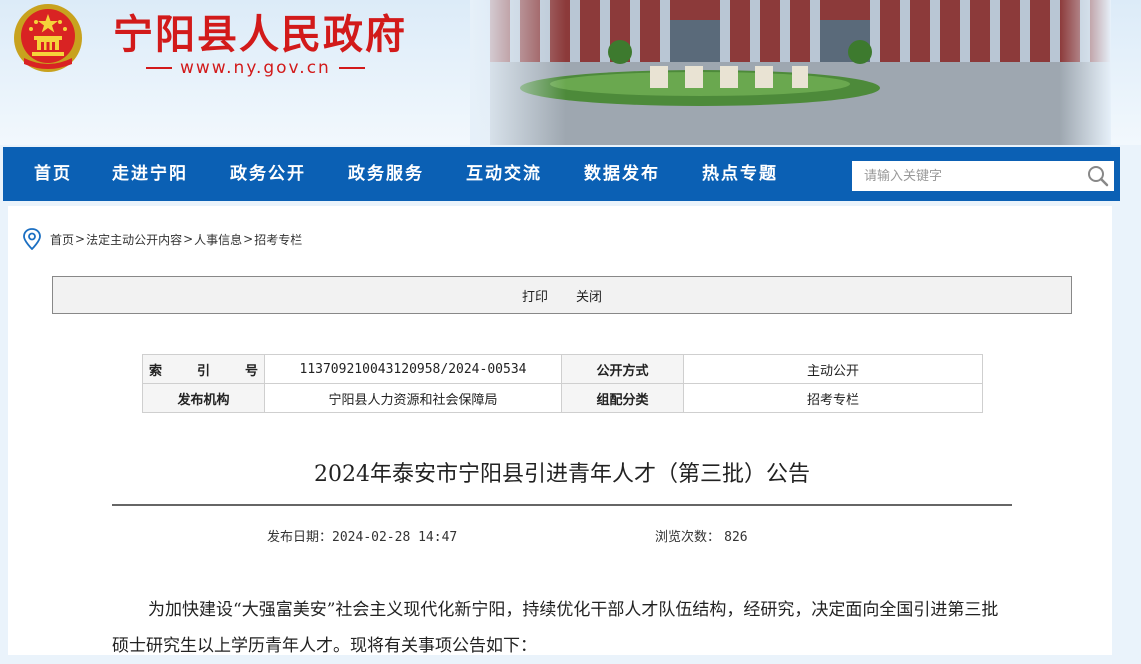  Describe the element at coordinates (251, 371) in the screenshot. I see `index-label-char: 号` at that location.